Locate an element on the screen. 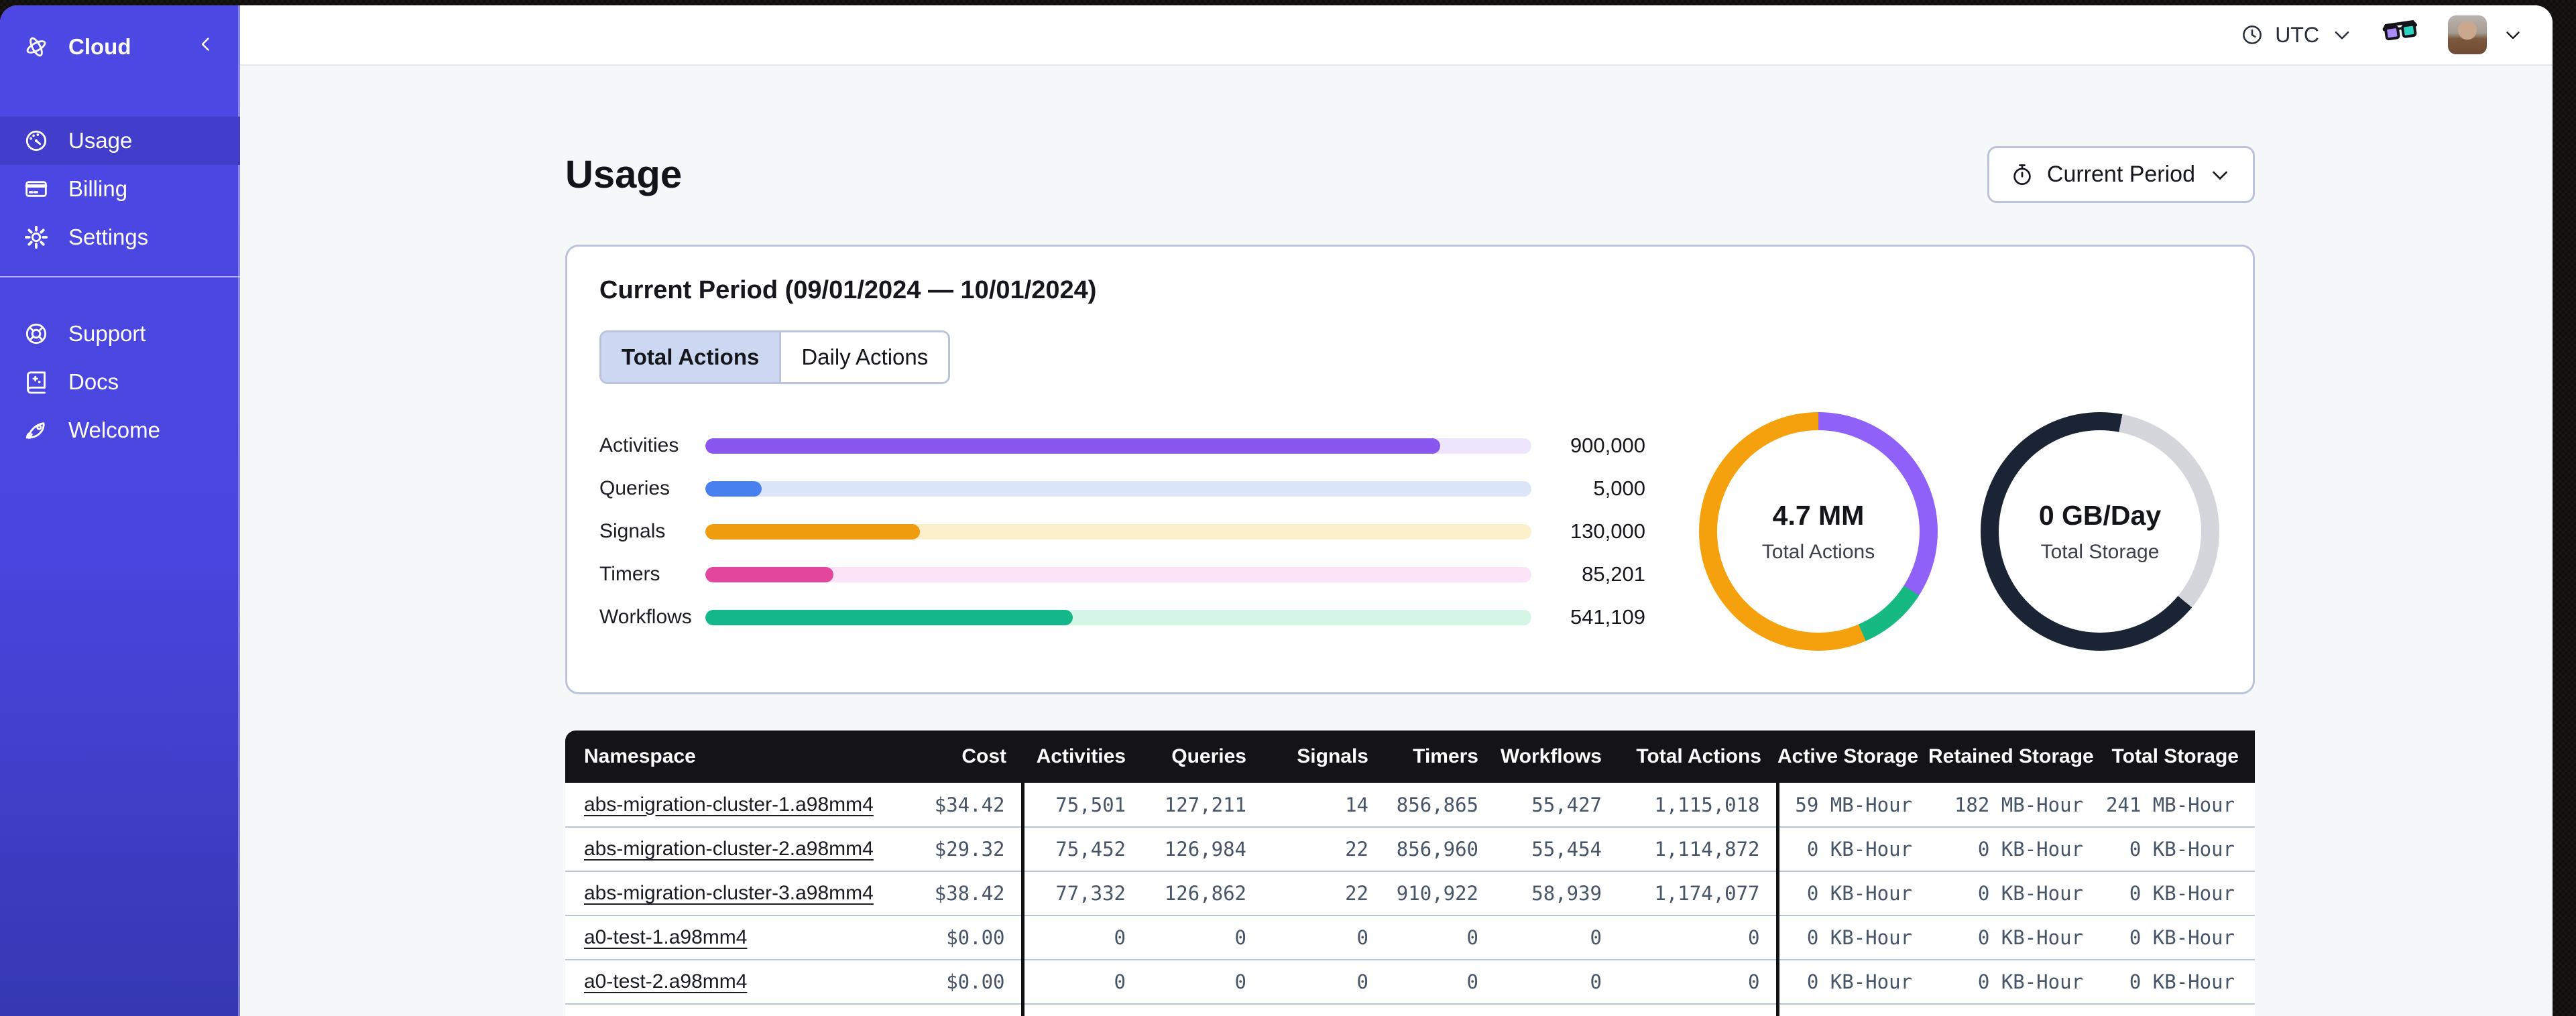 The height and width of the screenshot is (1016, 2576). chevron-left-icon is located at coordinates (205, 44).